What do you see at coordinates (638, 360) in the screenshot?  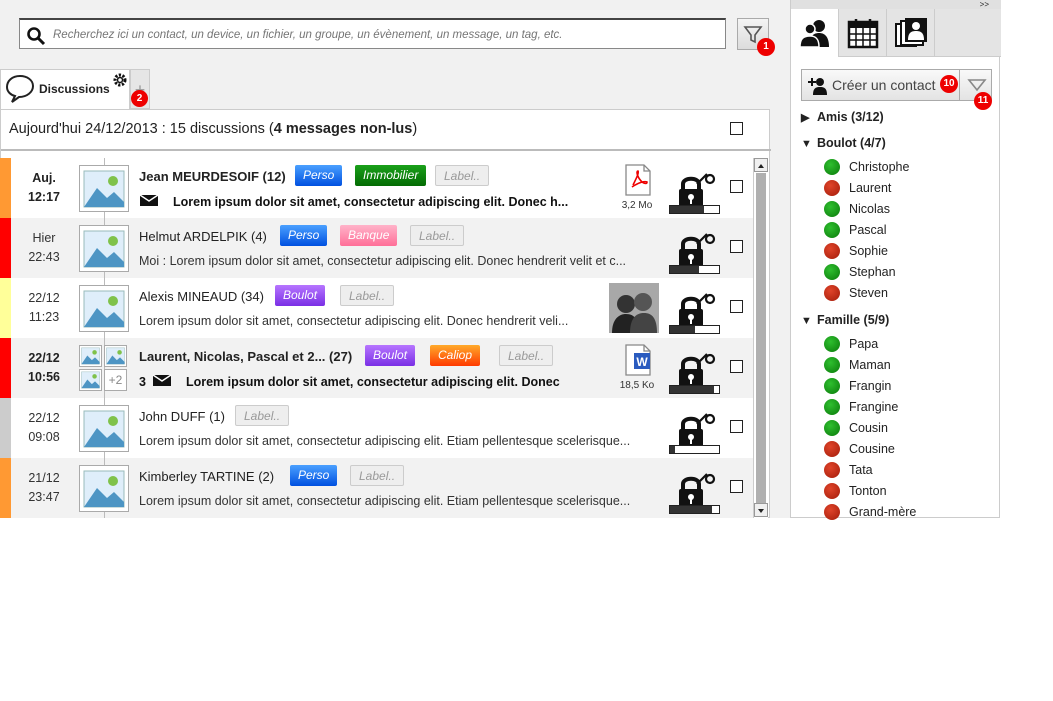 I see `word-file-icon: W` at bounding box center [638, 360].